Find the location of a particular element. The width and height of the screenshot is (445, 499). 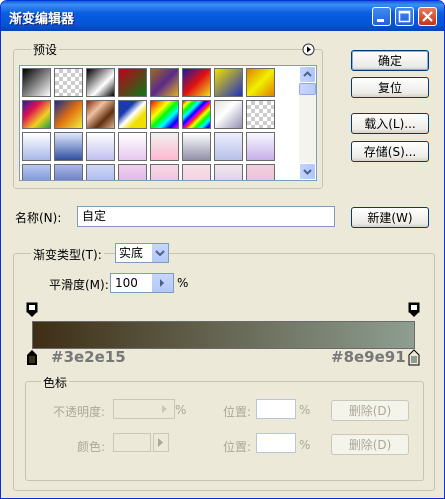

presets-scrollbar is located at coordinates (307, 123).